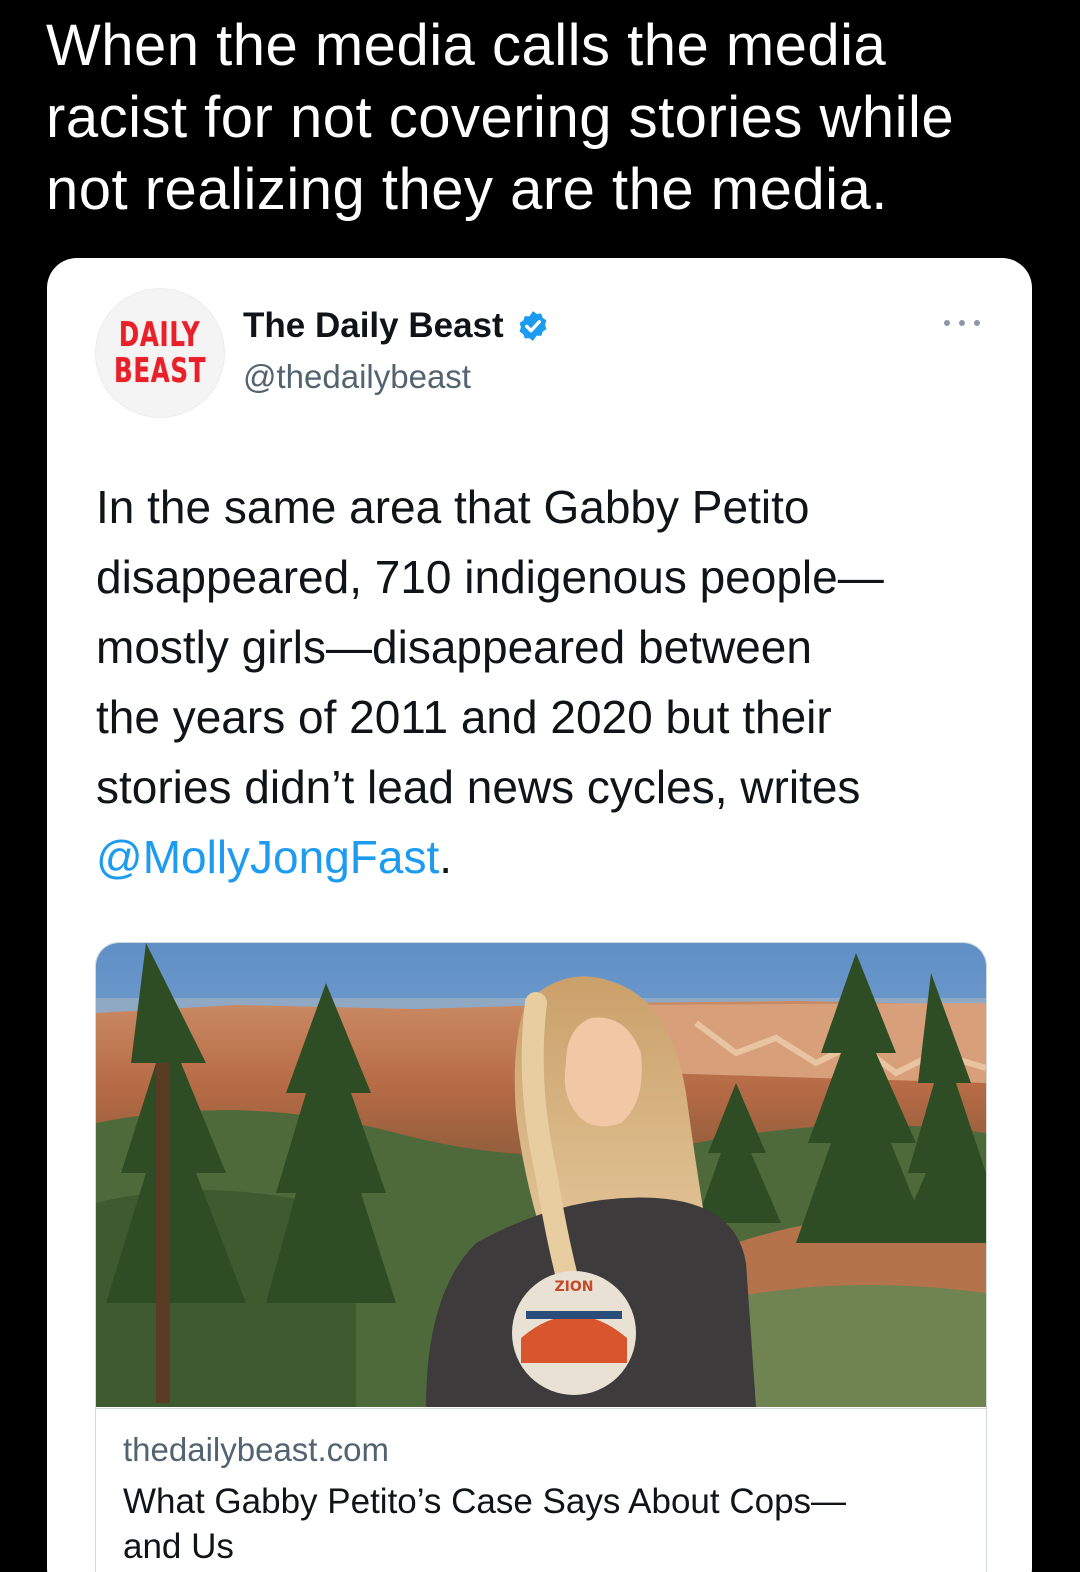  Describe the element at coordinates (256, 1449) in the screenshot. I see `link-domain: thedailybeast.com` at that location.